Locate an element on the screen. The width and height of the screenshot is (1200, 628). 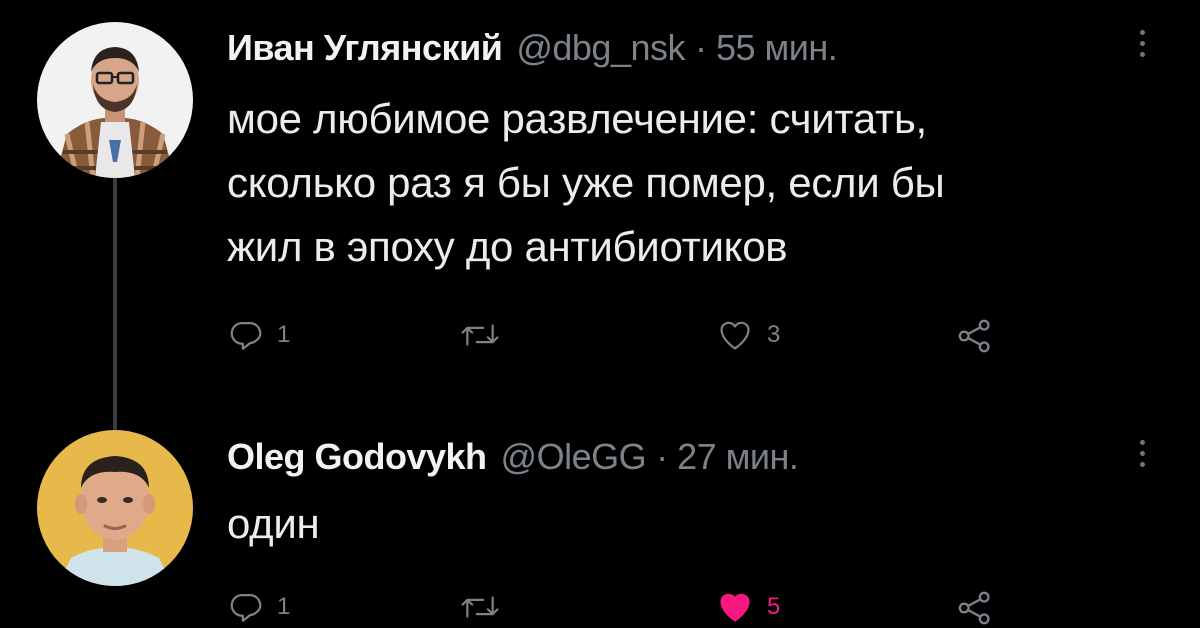
tweet-header: Иван Углянский @dbg_nsk · 55 мин. is located at coordinates (532, 48).